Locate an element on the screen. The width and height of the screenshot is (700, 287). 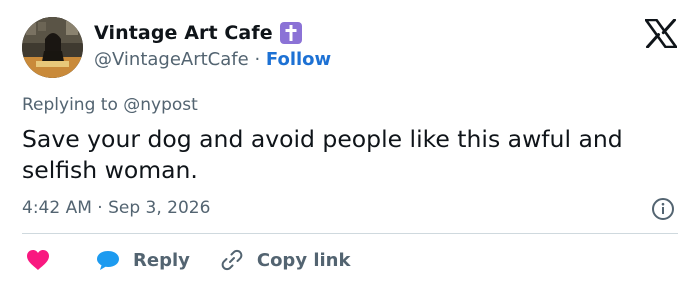
info-icon is located at coordinates (663, 209).